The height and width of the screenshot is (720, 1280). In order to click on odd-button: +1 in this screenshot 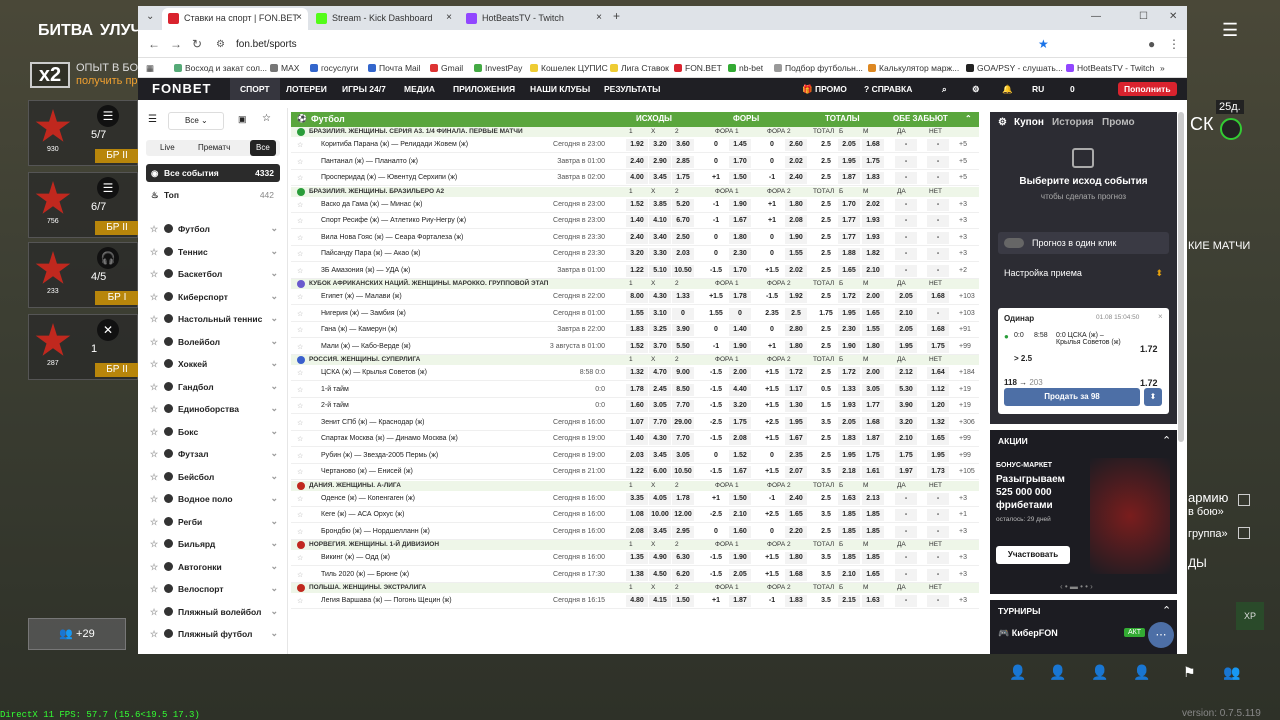, I will do `click(716, 601)`.